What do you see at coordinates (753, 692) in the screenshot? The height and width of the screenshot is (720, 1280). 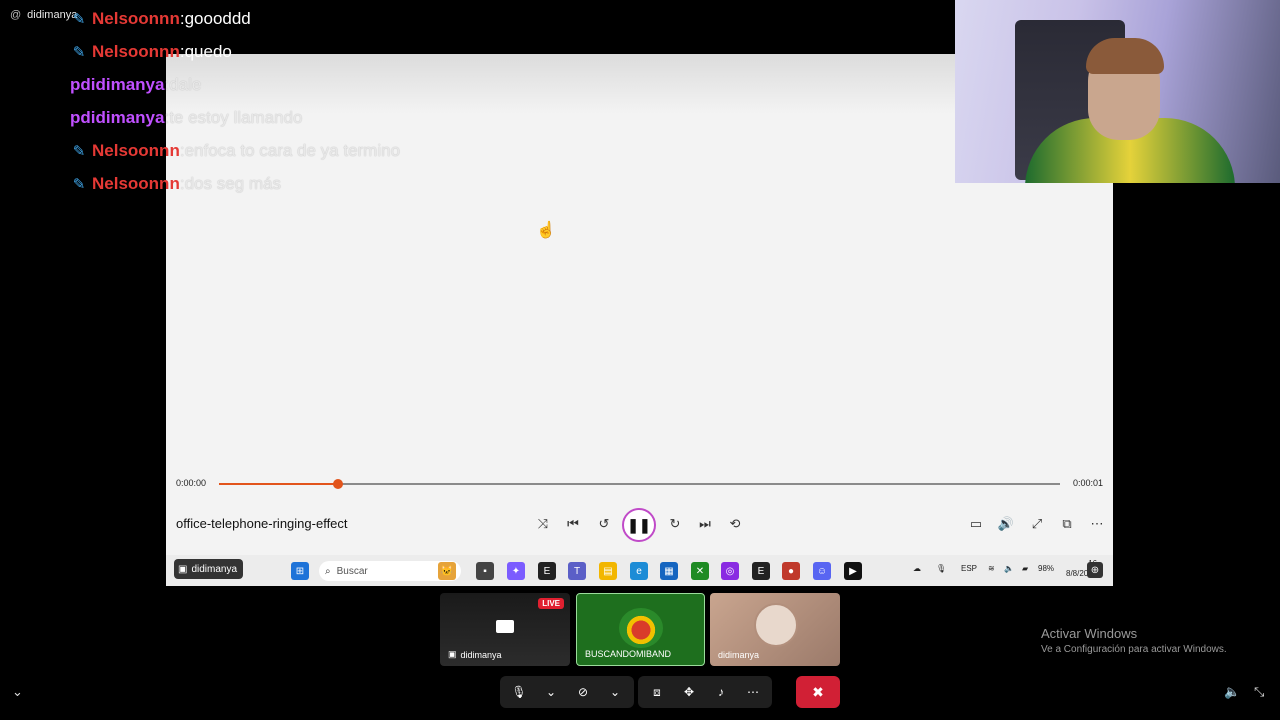 I see `more-icon: ⋯` at bounding box center [753, 692].